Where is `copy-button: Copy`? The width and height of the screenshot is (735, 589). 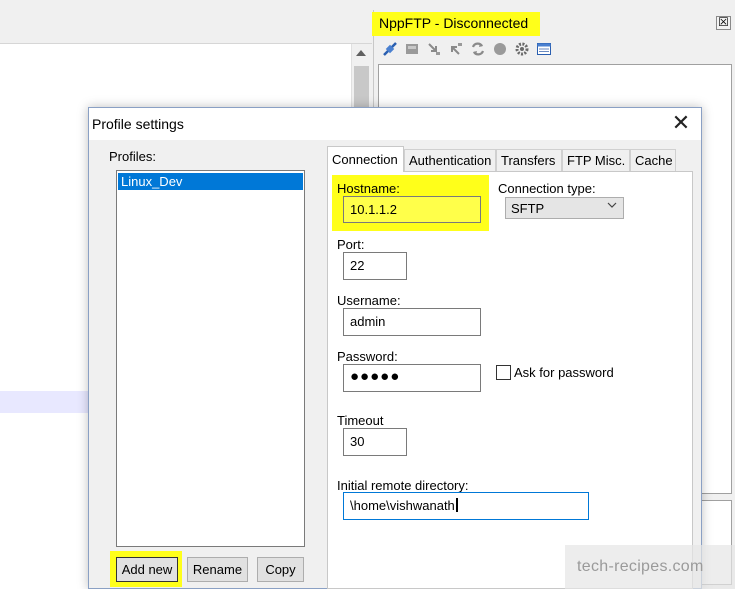
copy-button: Copy is located at coordinates (280, 569).